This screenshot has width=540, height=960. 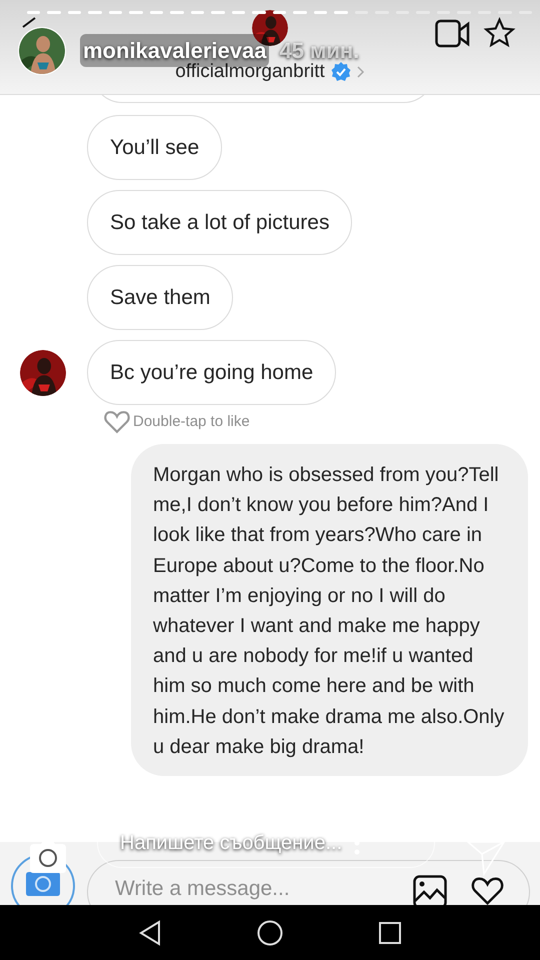 What do you see at coordinates (319, 50) in the screenshot?
I see `story-time: 45 мин.` at bounding box center [319, 50].